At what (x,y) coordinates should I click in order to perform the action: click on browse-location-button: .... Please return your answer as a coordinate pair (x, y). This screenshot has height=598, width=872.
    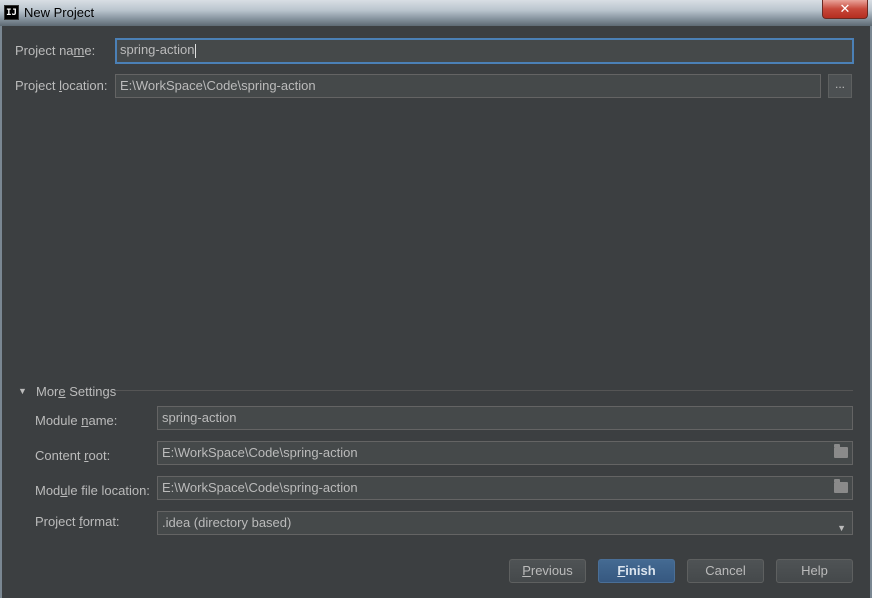
    Looking at the image, I should click on (840, 86).